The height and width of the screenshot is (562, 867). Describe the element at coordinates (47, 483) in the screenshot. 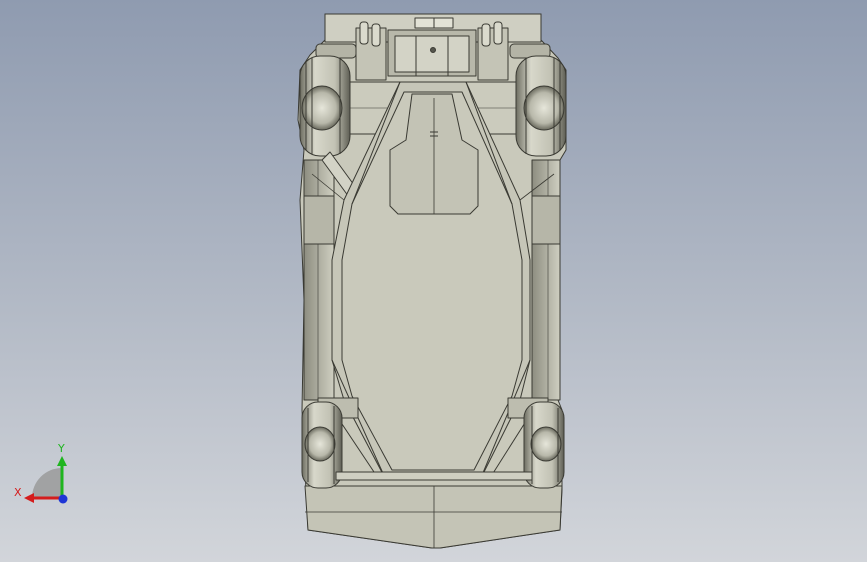

I see `triad-plane` at that location.